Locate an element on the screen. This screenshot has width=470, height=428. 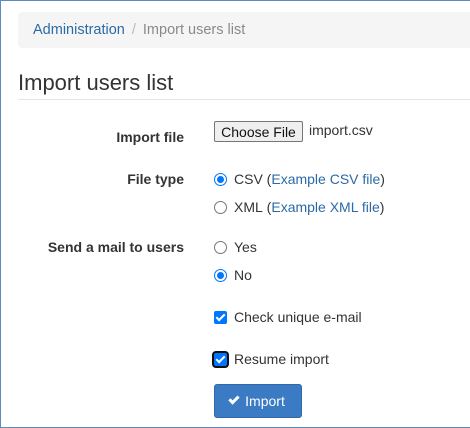
send-mail-label: Send a mail to users is located at coordinates (115, 247).